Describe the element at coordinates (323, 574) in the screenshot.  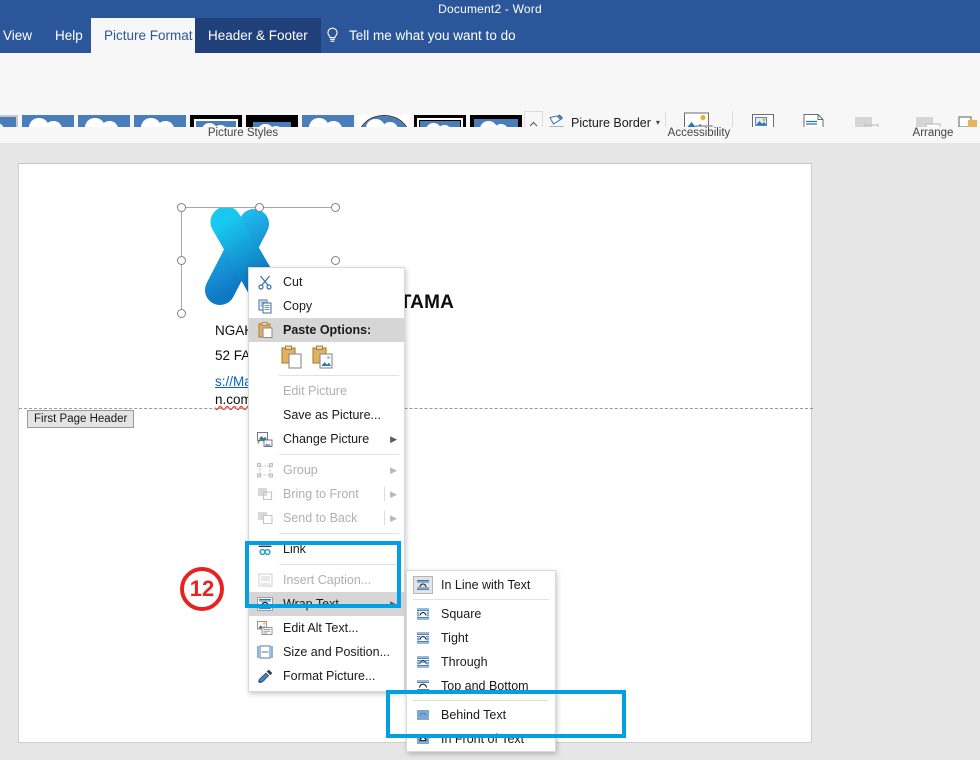
I see `highlight-box-wrap-text` at that location.